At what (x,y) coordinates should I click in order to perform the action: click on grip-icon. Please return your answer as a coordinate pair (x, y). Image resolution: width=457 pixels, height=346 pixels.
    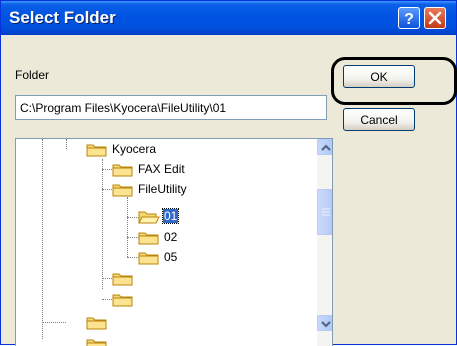
    Looking at the image, I should click on (325, 213).